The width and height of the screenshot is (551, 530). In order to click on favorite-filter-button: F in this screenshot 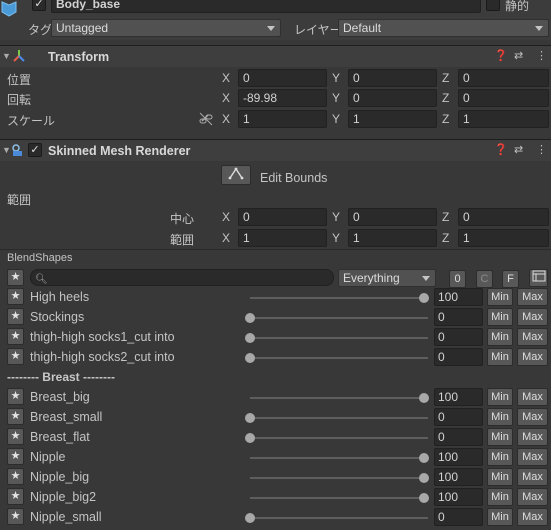, I will do `click(510, 279)`.